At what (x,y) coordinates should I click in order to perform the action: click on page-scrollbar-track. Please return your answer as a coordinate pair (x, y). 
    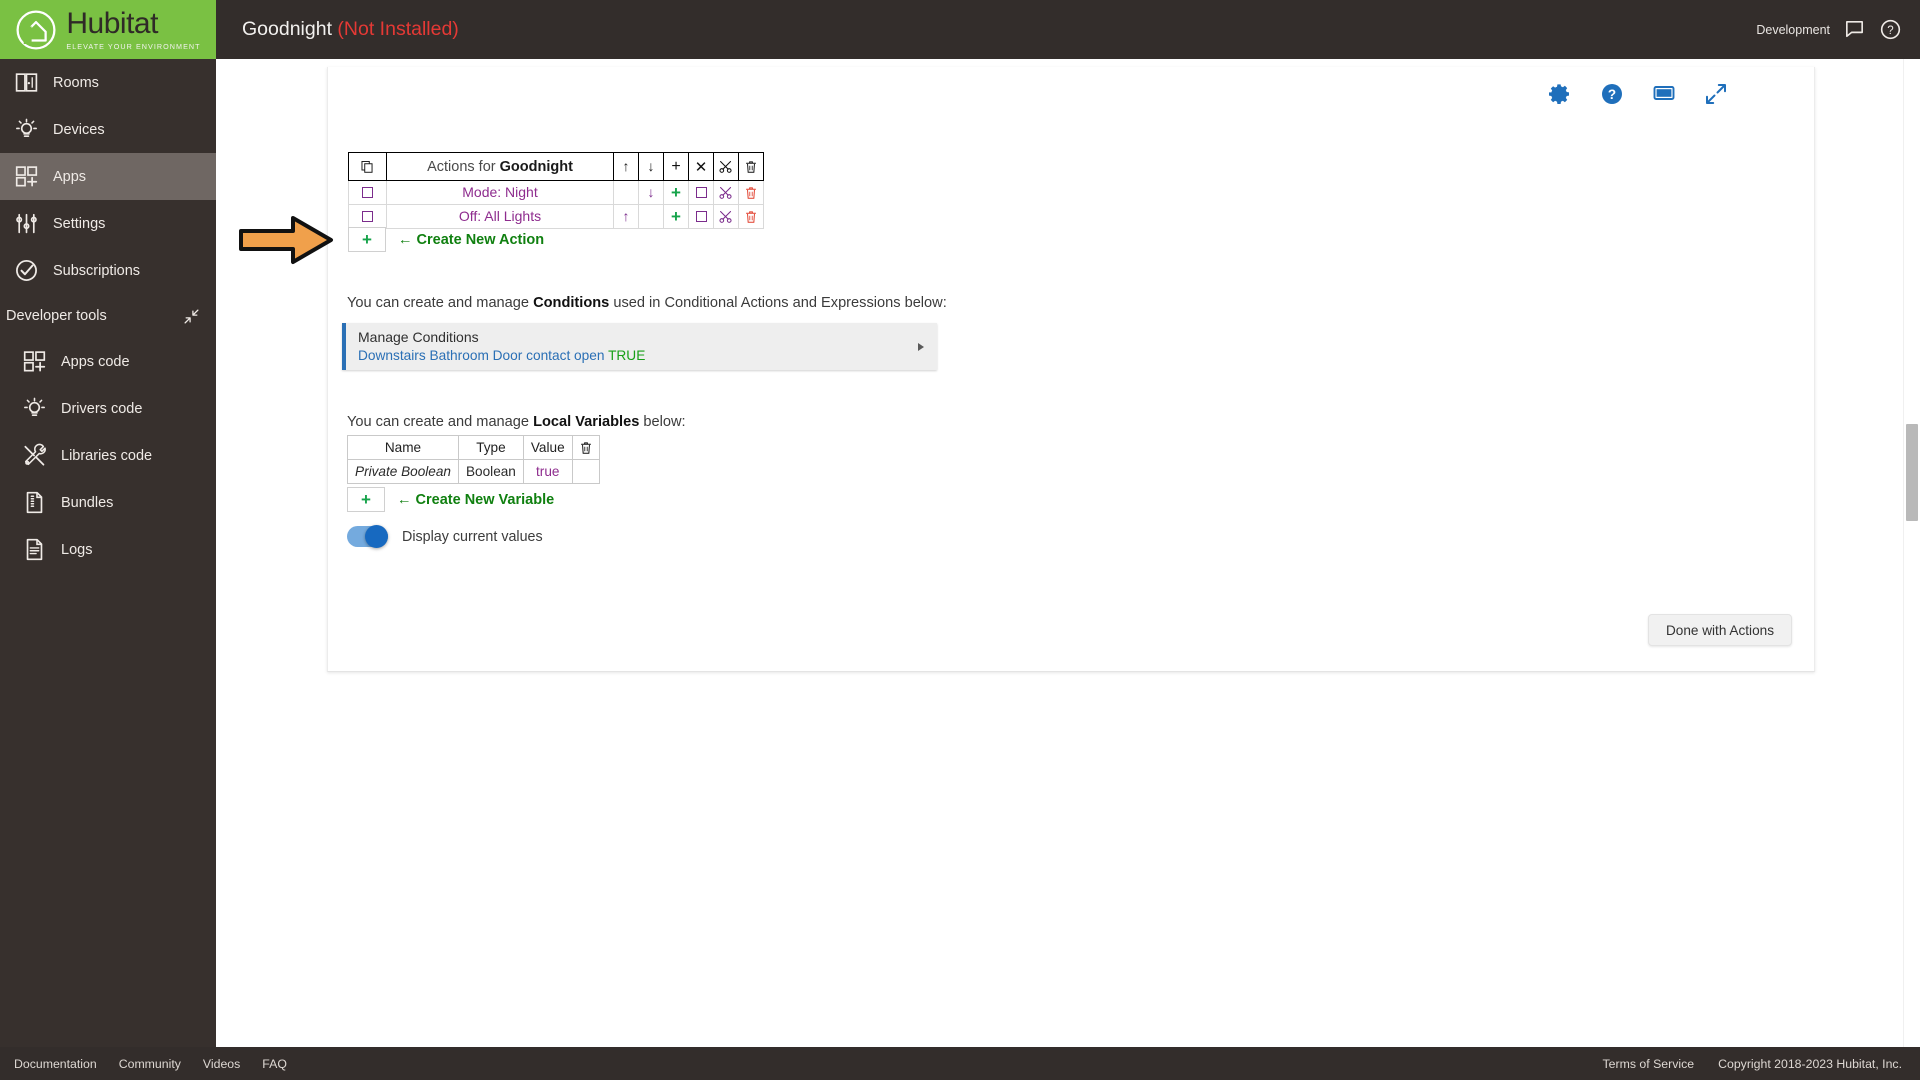
    Looking at the image, I should click on (1911, 569).